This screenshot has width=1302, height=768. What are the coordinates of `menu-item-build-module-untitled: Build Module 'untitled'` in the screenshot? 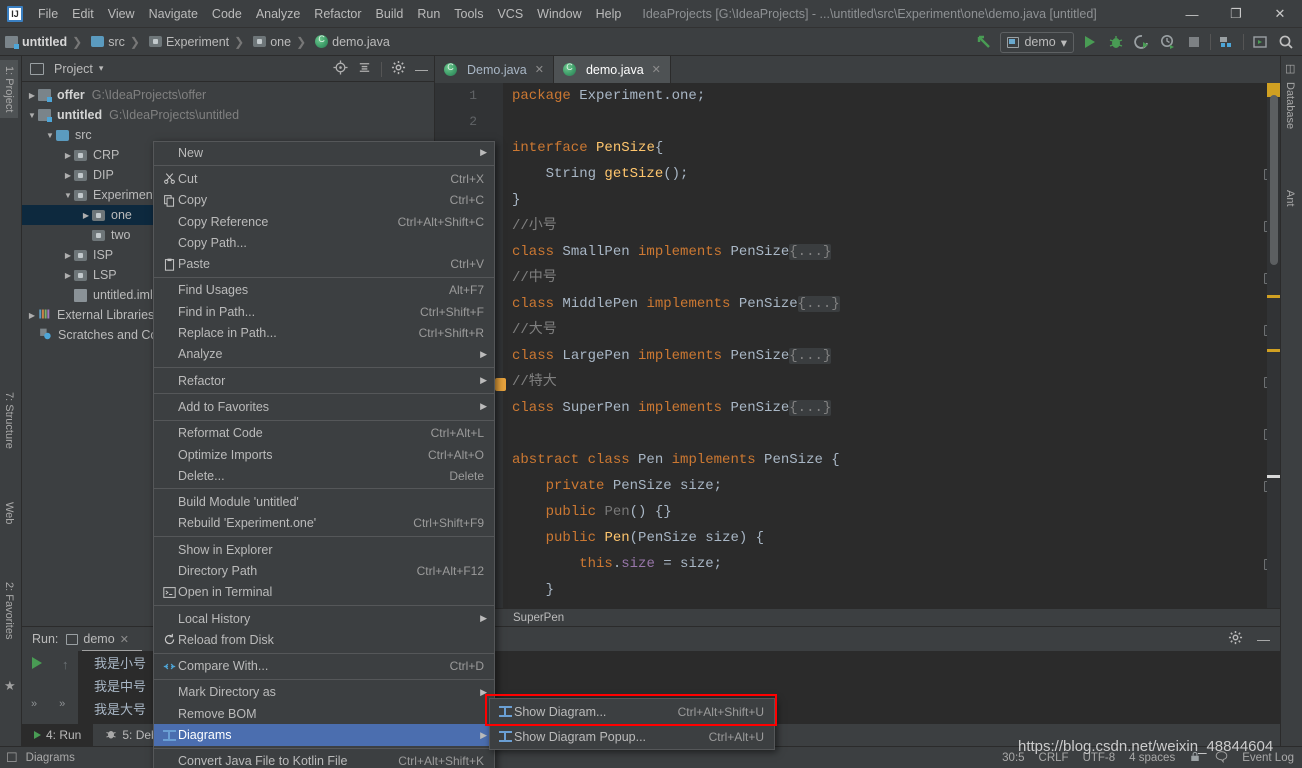 It's located at (324, 501).